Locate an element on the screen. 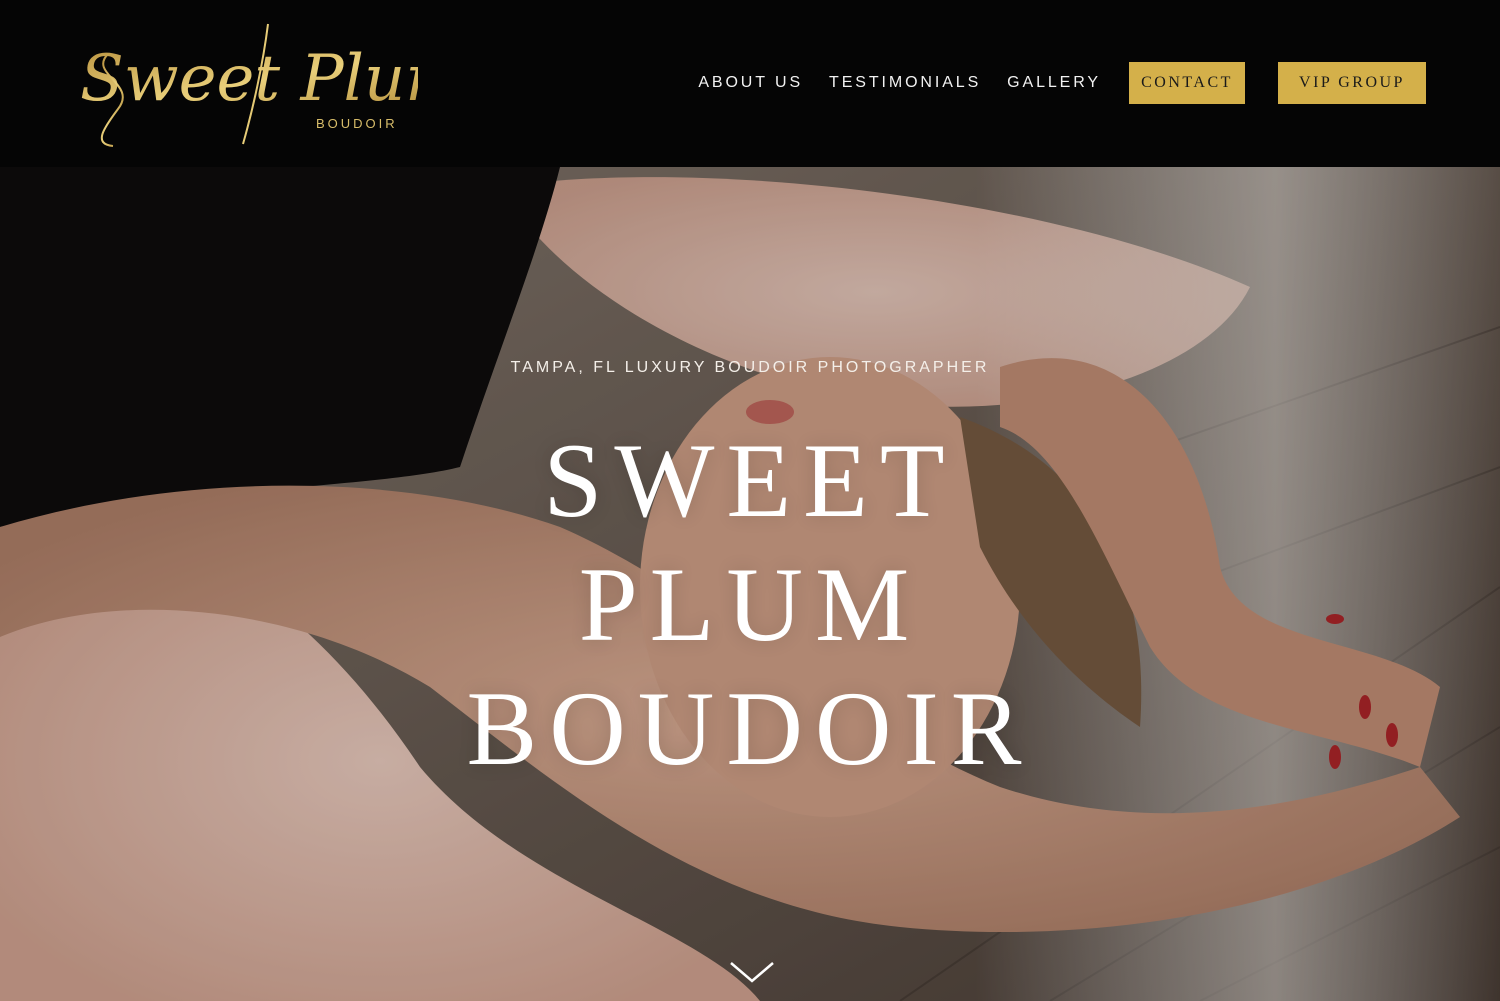  hero-title-line: BOUDOIR is located at coordinates (750, 728).